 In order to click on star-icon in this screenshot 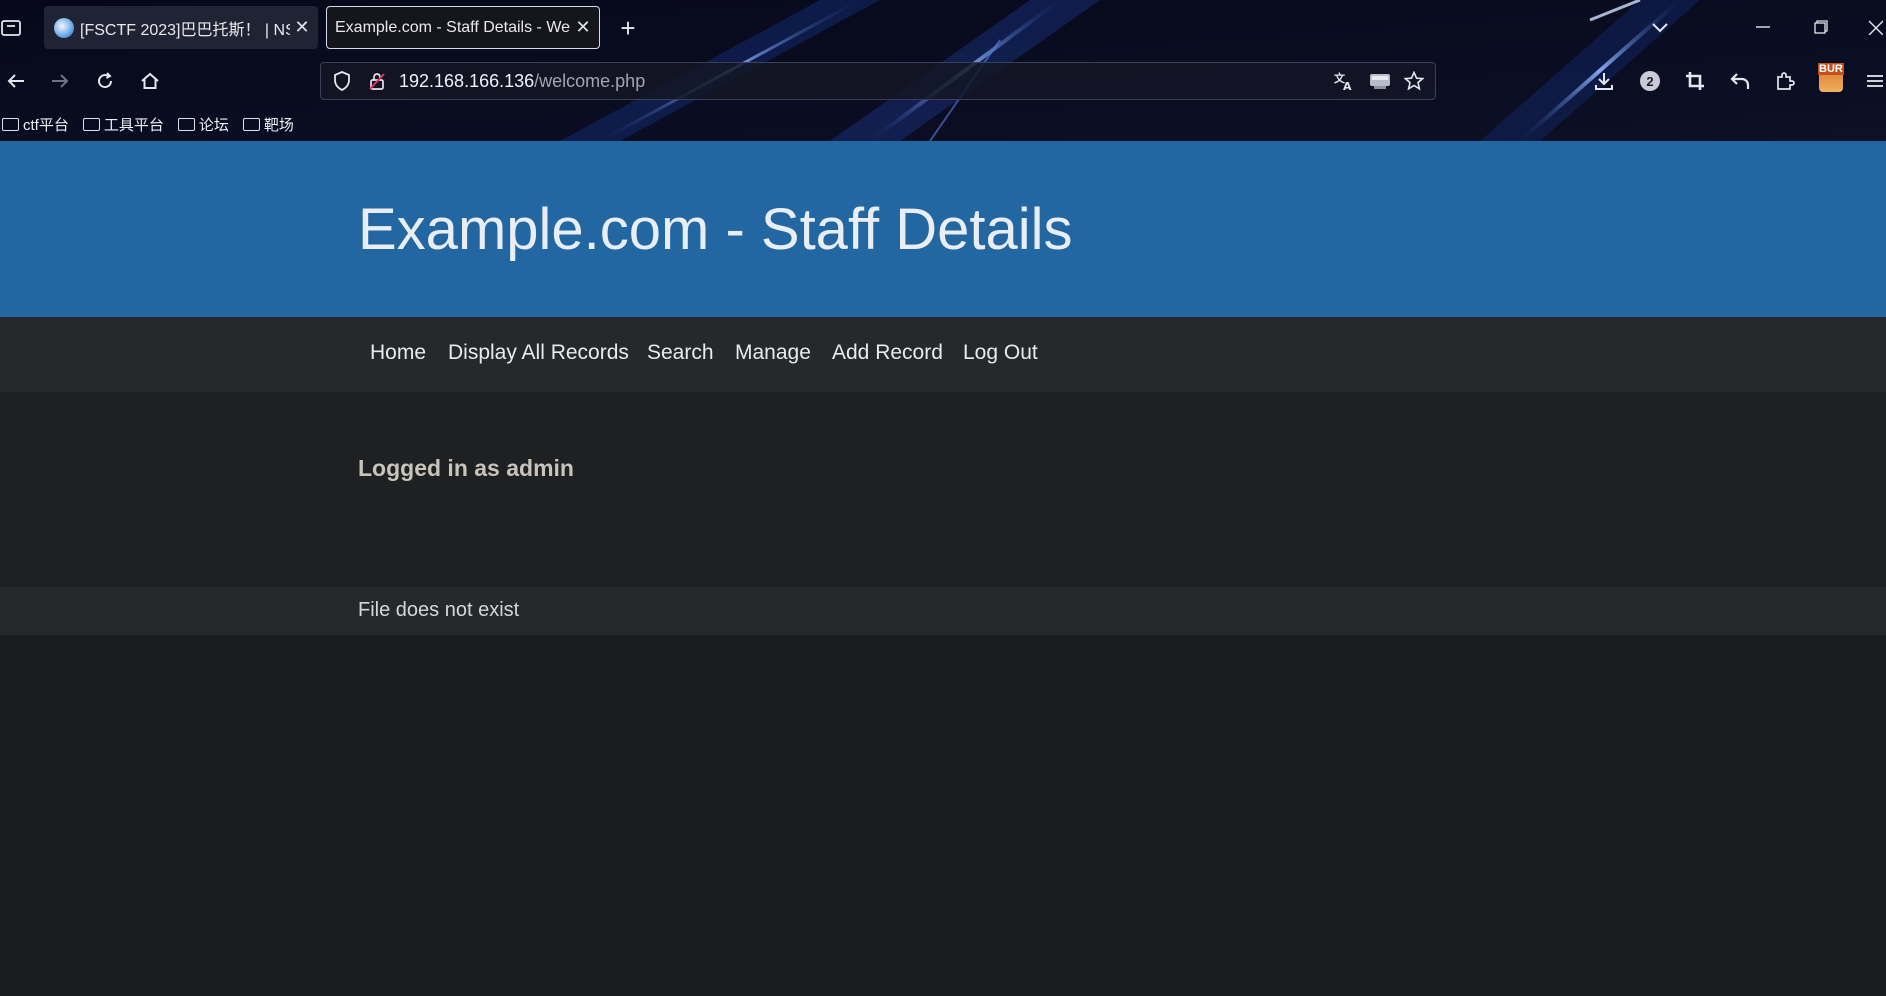, I will do `click(1414, 81)`.